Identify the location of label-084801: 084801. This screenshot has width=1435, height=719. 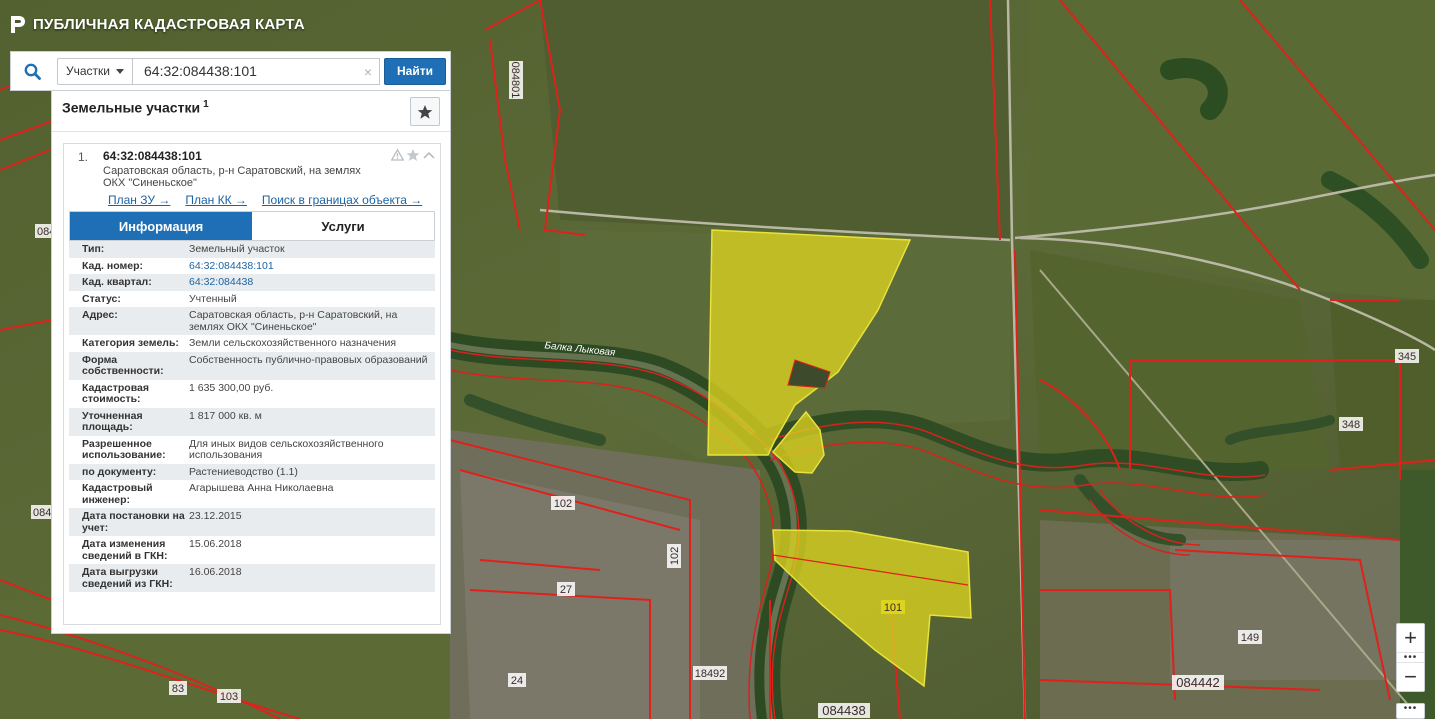
(516, 80).